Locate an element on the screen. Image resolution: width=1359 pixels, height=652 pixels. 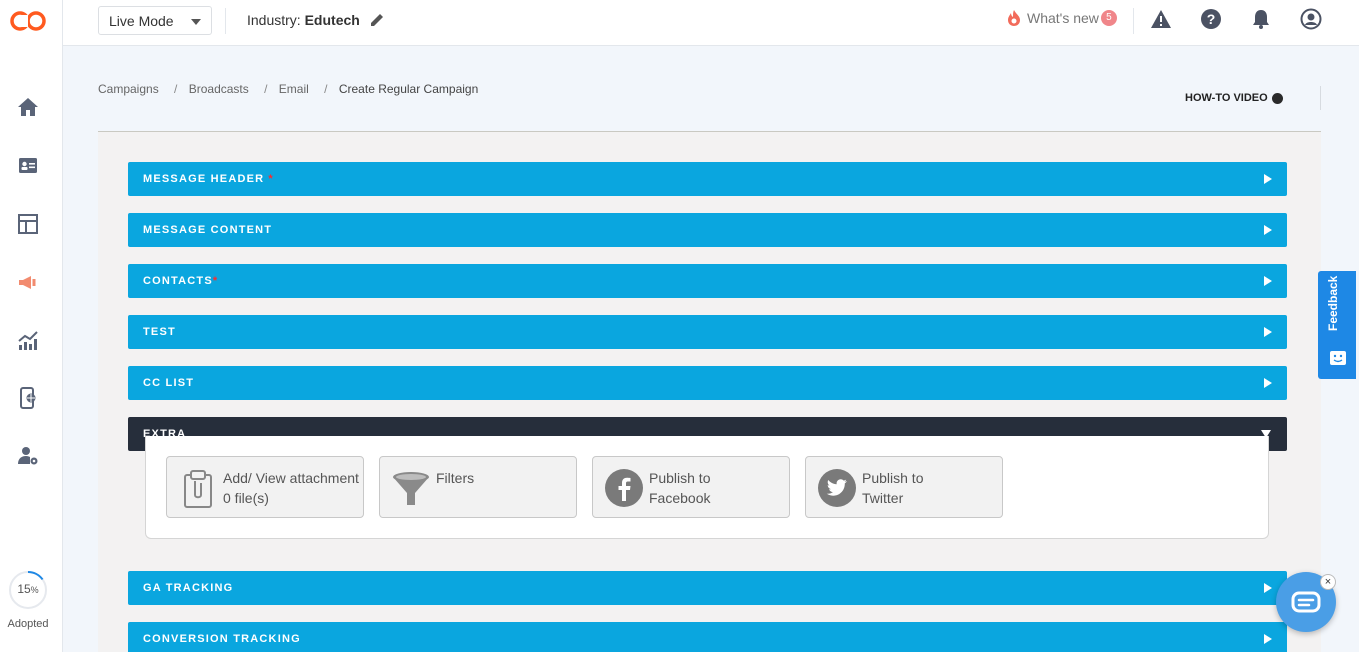
industry-value: Edutech is located at coordinates (332, 20).